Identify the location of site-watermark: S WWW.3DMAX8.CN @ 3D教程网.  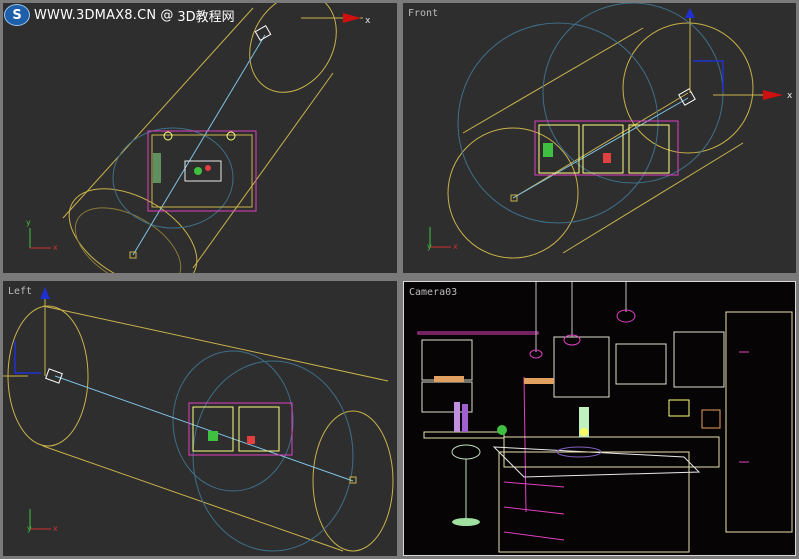
(119, 15).